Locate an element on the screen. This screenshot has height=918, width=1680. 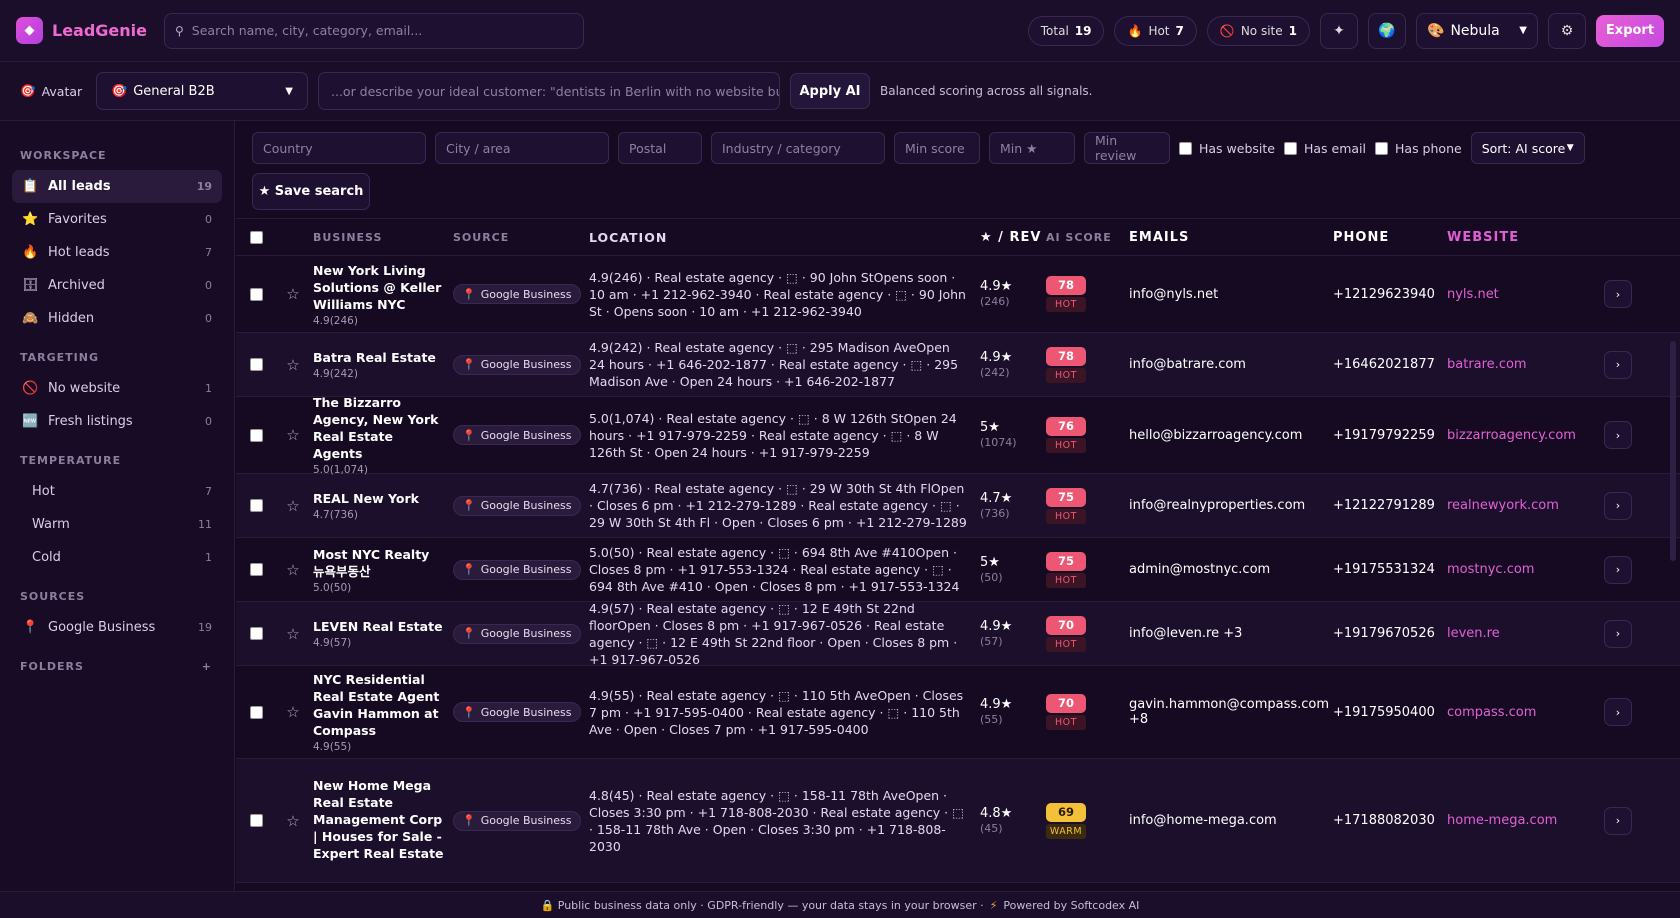
theme-select: 🎨 Nebula ▼ is located at coordinates (1477, 30).